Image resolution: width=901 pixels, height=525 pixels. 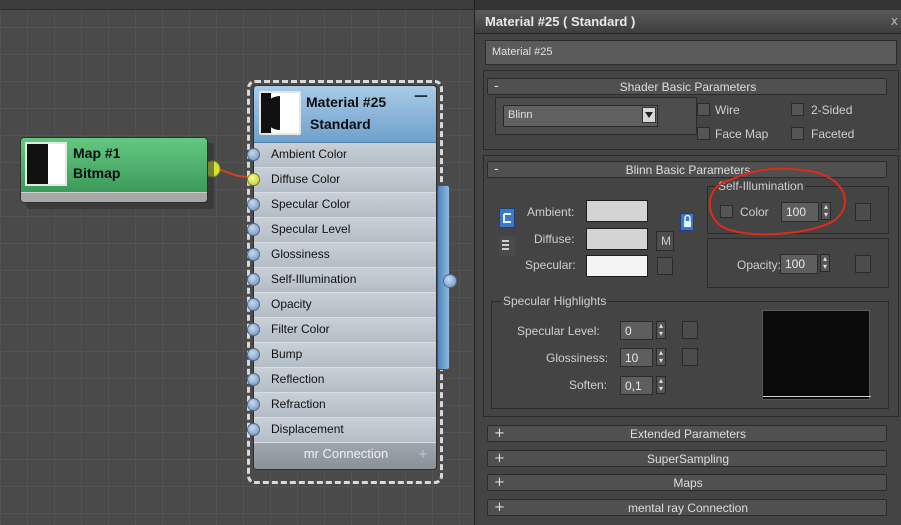 What do you see at coordinates (298, 379) in the screenshot?
I see `slot-label: Reflection` at bounding box center [298, 379].